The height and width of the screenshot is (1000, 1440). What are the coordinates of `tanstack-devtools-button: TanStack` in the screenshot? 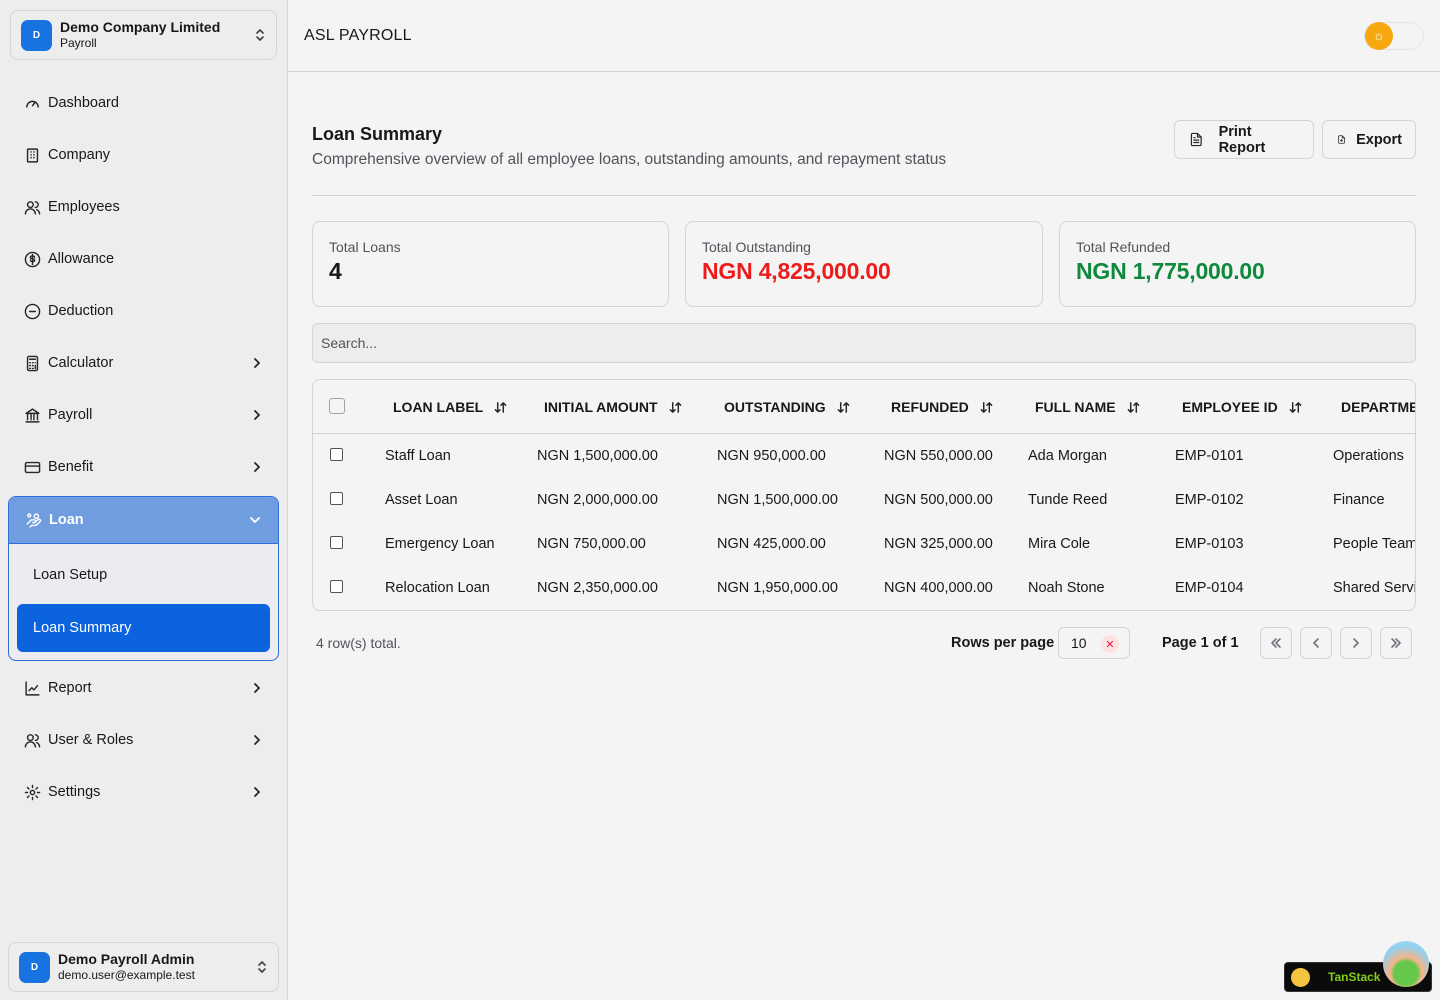 It's located at (1358, 966).